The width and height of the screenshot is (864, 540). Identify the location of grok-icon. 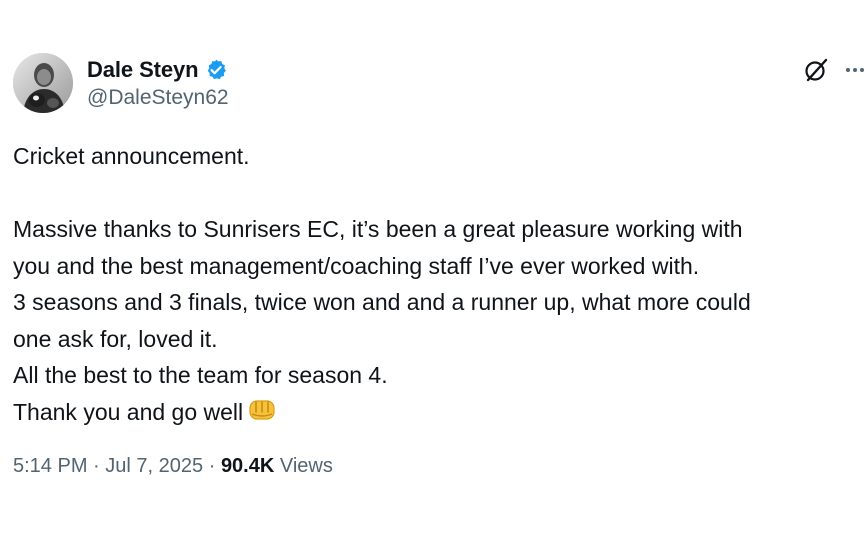
(816, 70).